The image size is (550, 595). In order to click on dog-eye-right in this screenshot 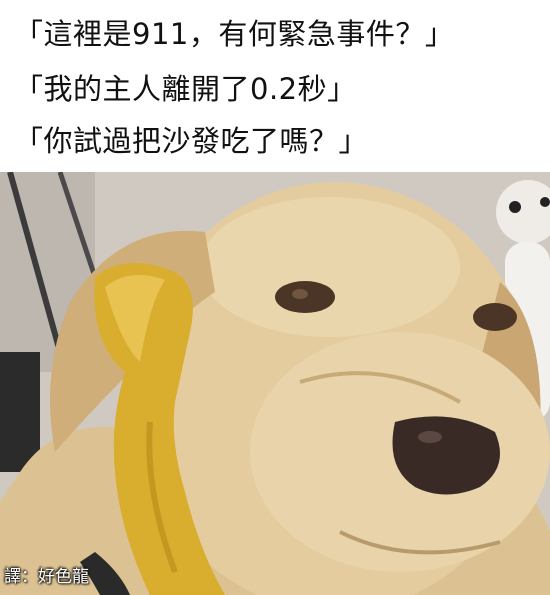, I will do `click(495, 317)`.